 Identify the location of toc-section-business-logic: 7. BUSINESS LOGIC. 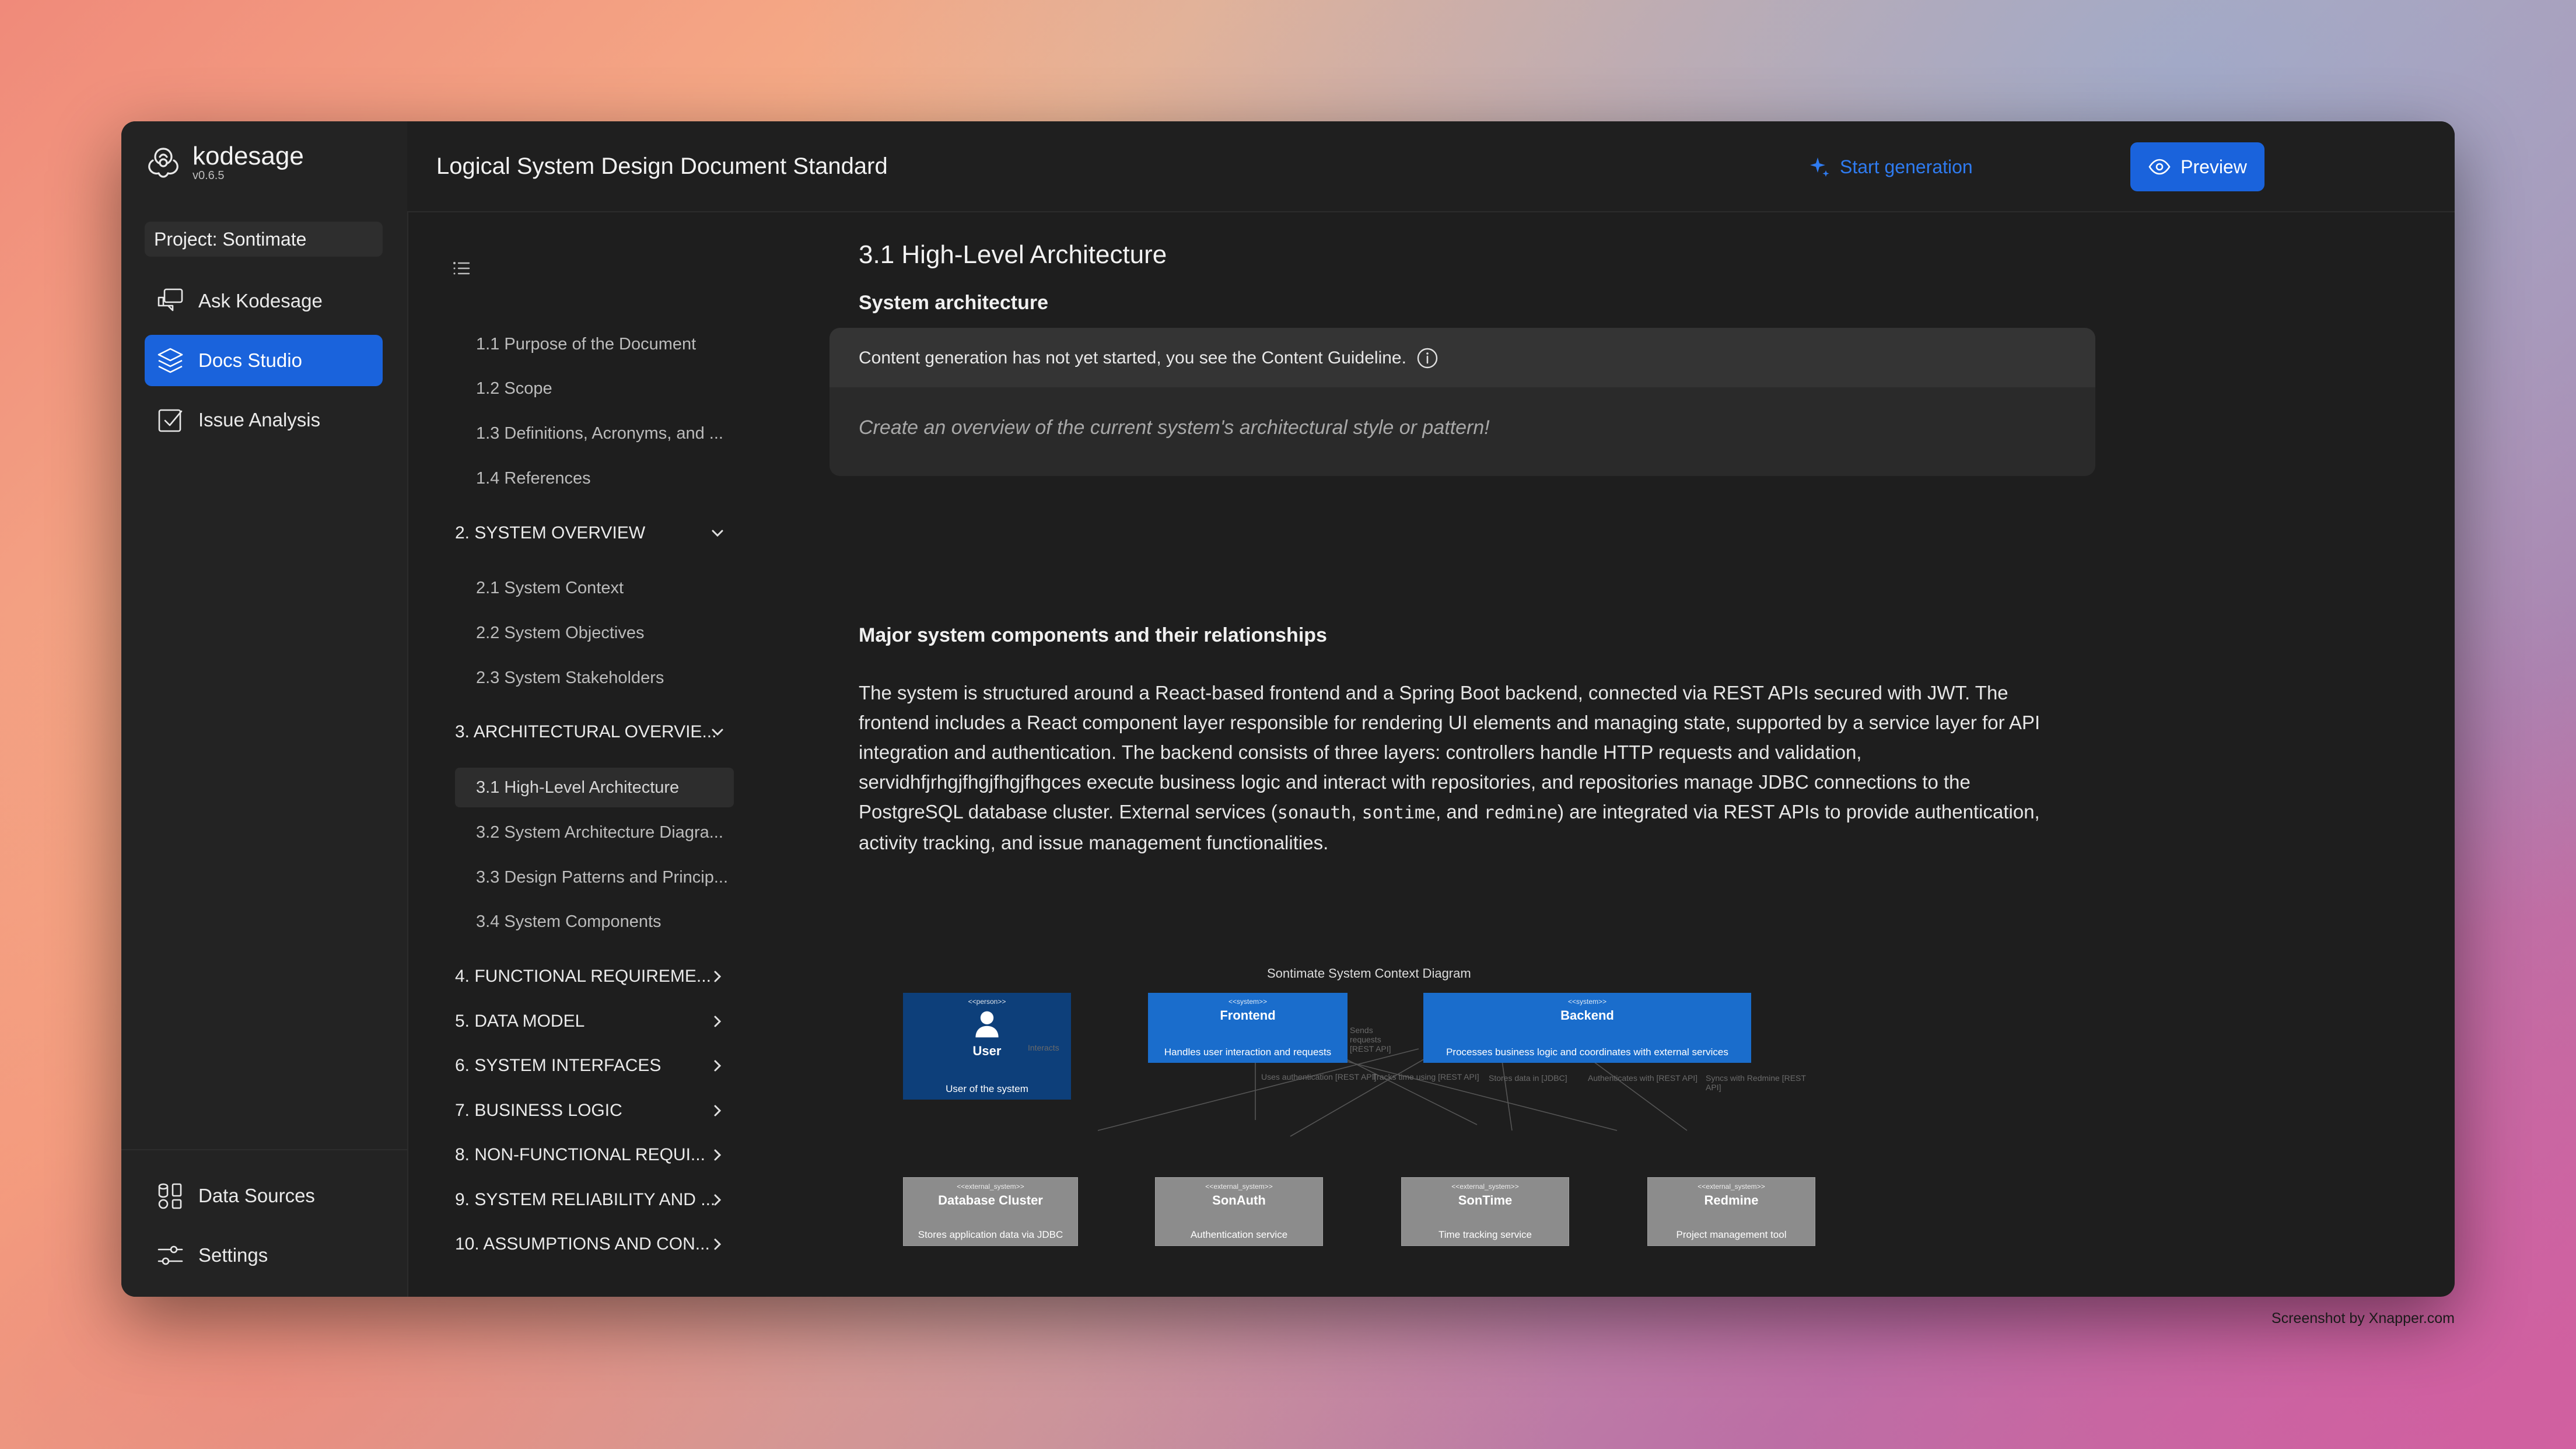
(594, 1110).